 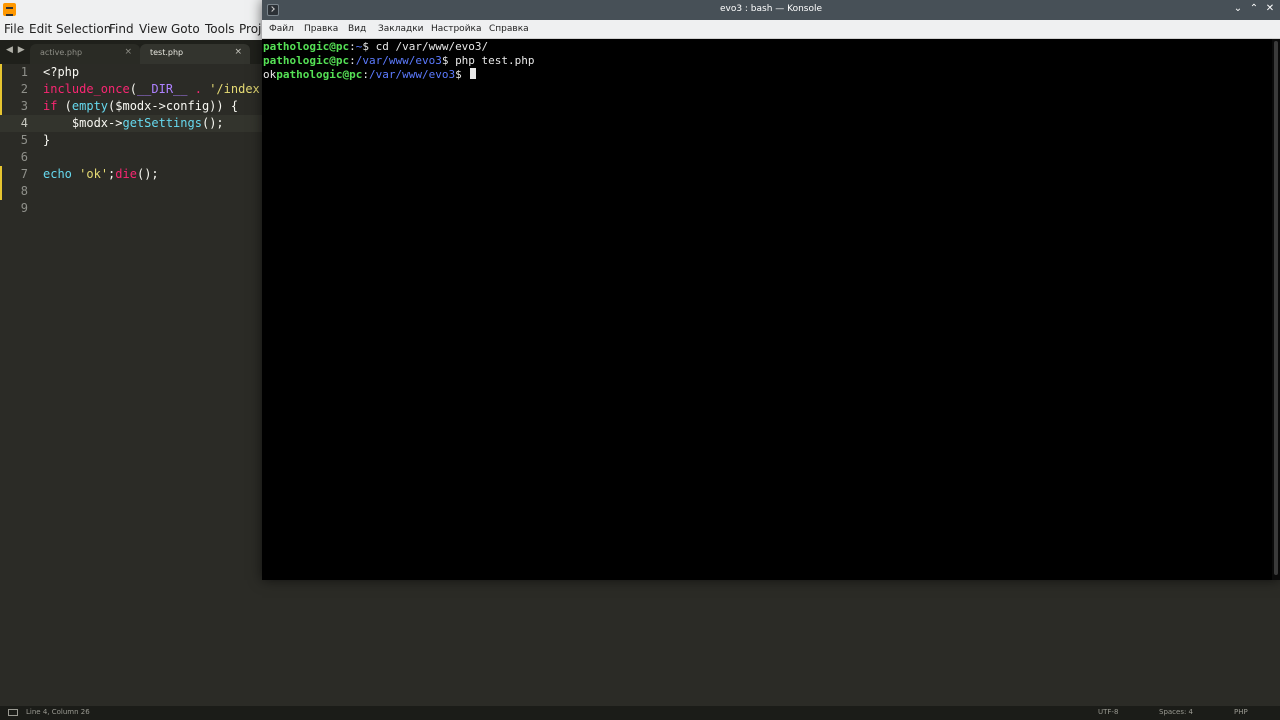 I want to click on code-token: ., so click(x=198, y=89).